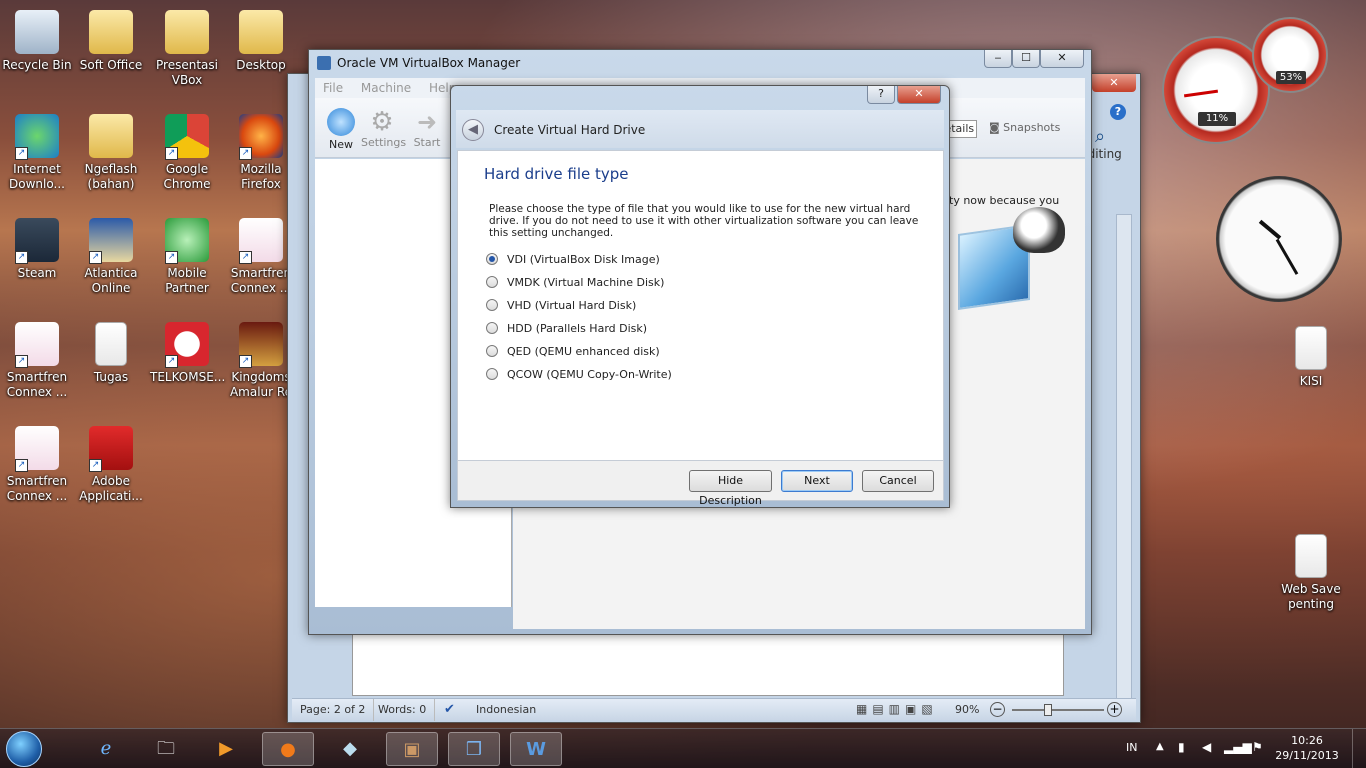  I want to click on desktop-icon-presentasi-vbox: Presentasi VBox, so click(187, 47).